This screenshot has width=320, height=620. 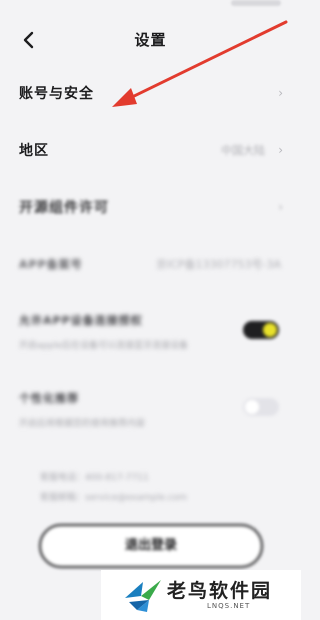 I want to click on toggle-label: 个性化推荐, so click(x=49, y=398).